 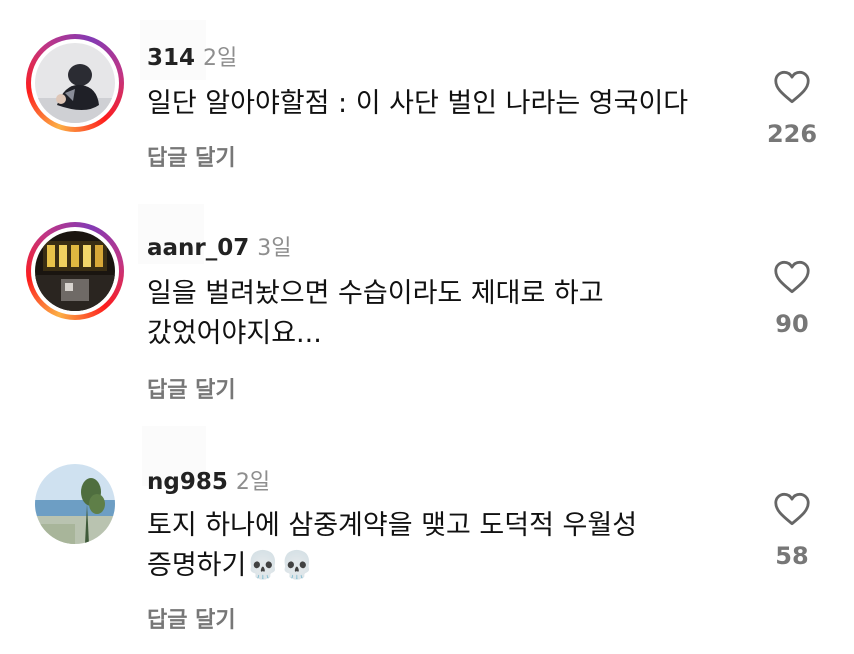 What do you see at coordinates (198, 248) in the screenshot?
I see `comment-username: aanr_07` at bounding box center [198, 248].